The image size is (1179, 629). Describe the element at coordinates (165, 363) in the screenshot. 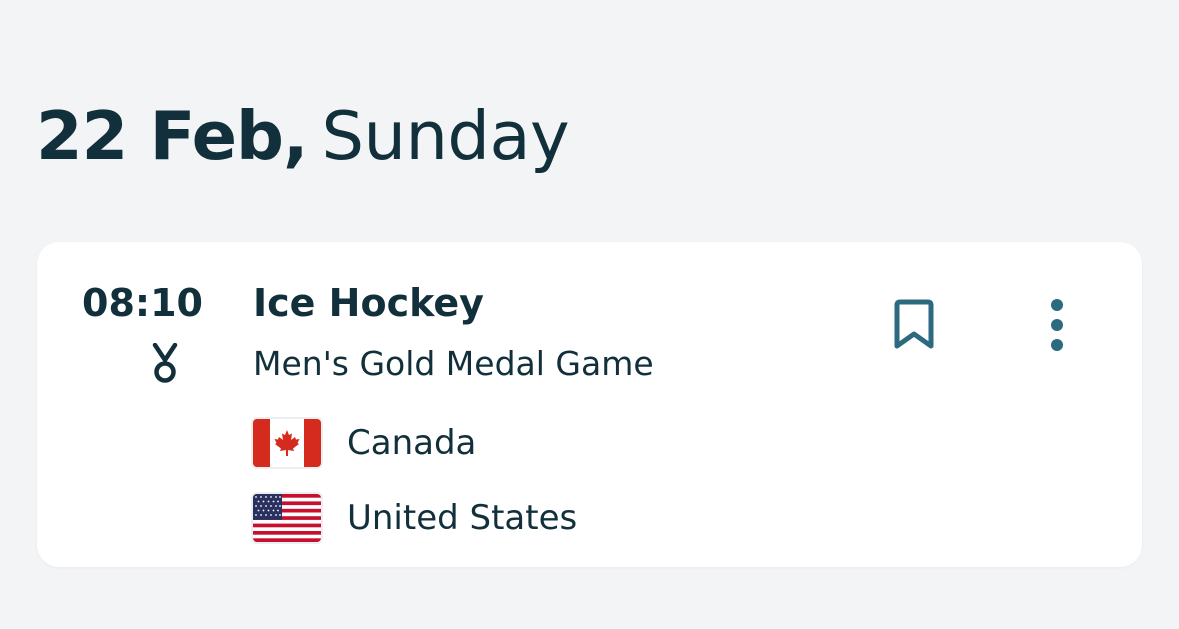

I see `medal-icon` at that location.